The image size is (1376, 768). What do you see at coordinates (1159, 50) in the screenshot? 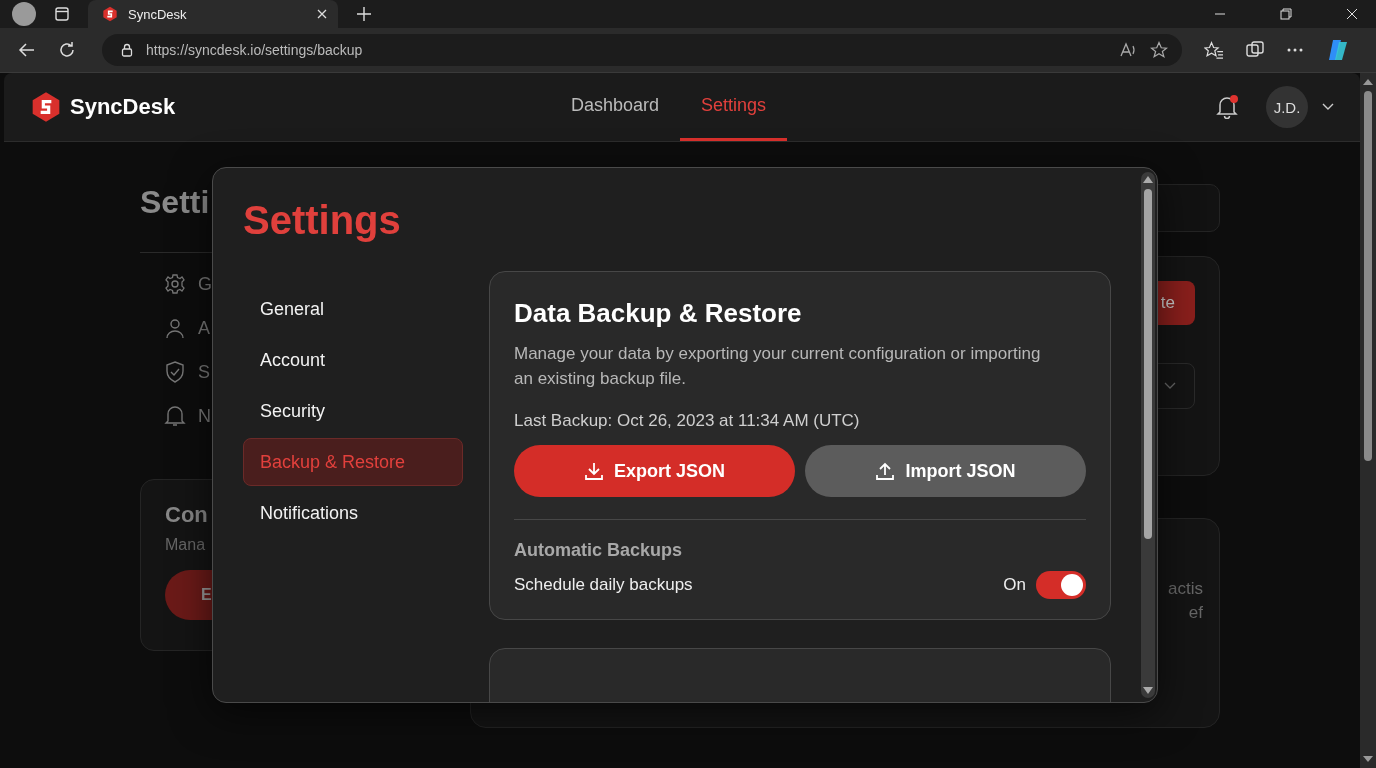
I see `star-icon` at bounding box center [1159, 50].